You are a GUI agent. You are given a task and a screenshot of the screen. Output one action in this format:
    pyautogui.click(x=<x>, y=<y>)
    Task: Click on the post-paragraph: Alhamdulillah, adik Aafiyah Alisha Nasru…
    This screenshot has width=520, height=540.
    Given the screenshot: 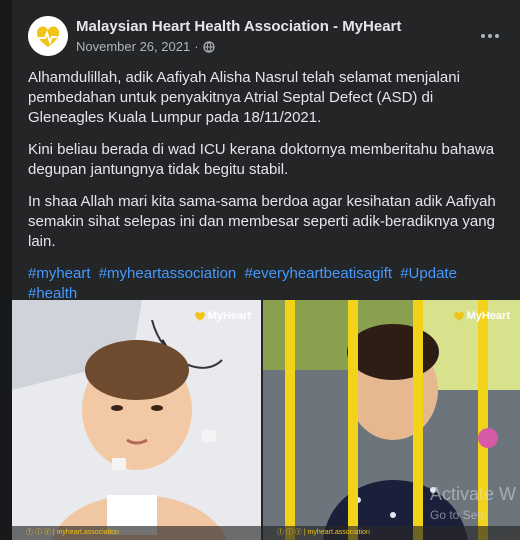 What is the action you would take?
    pyautogui.click(x=244, y=97)
    